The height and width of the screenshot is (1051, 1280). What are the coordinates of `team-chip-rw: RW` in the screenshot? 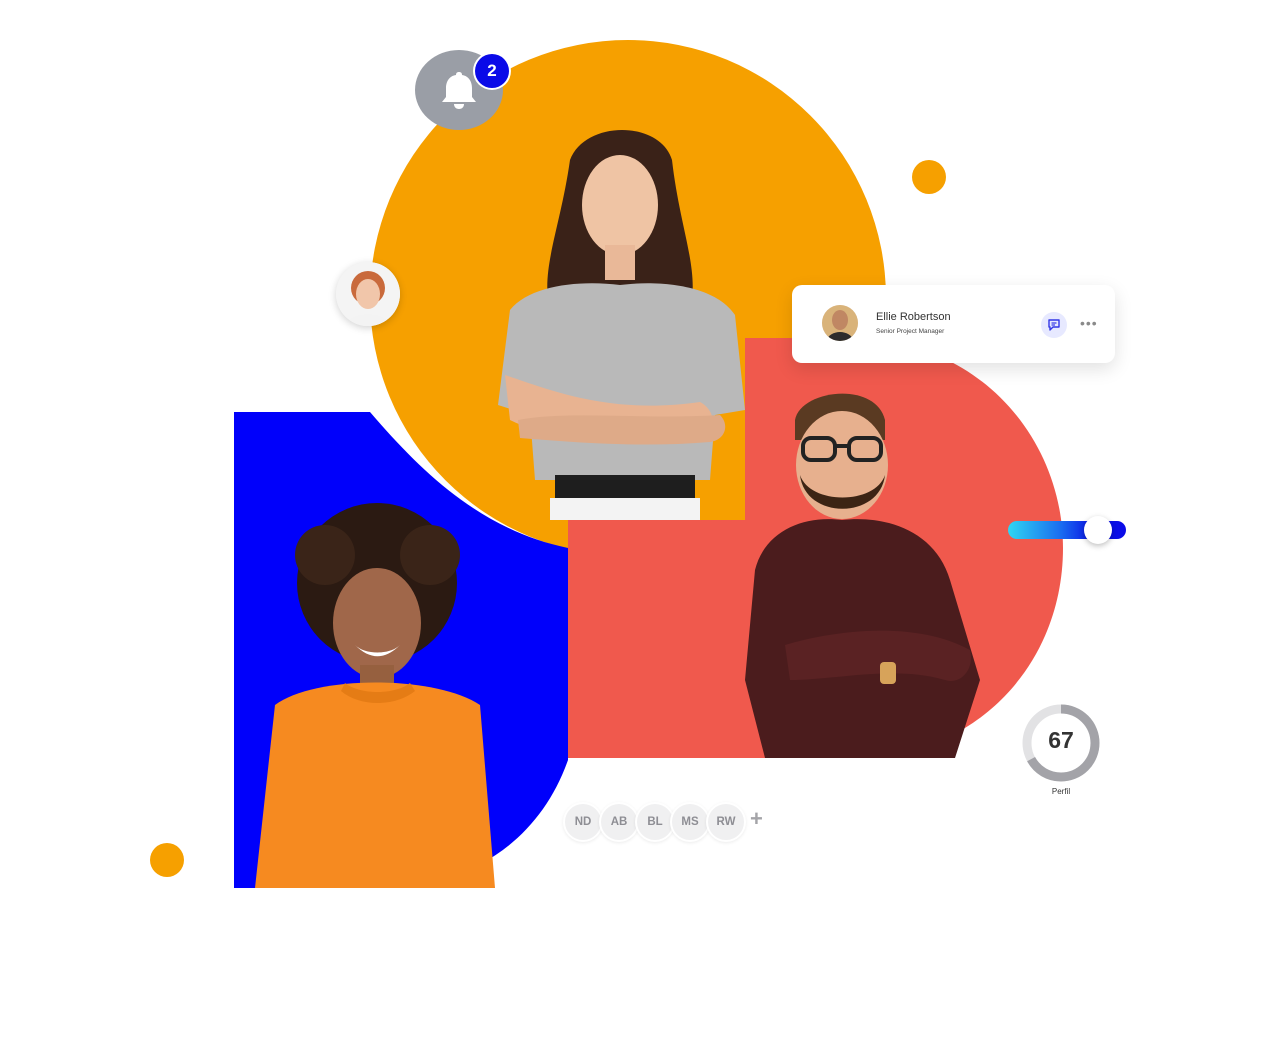 It's located at (726, 822).